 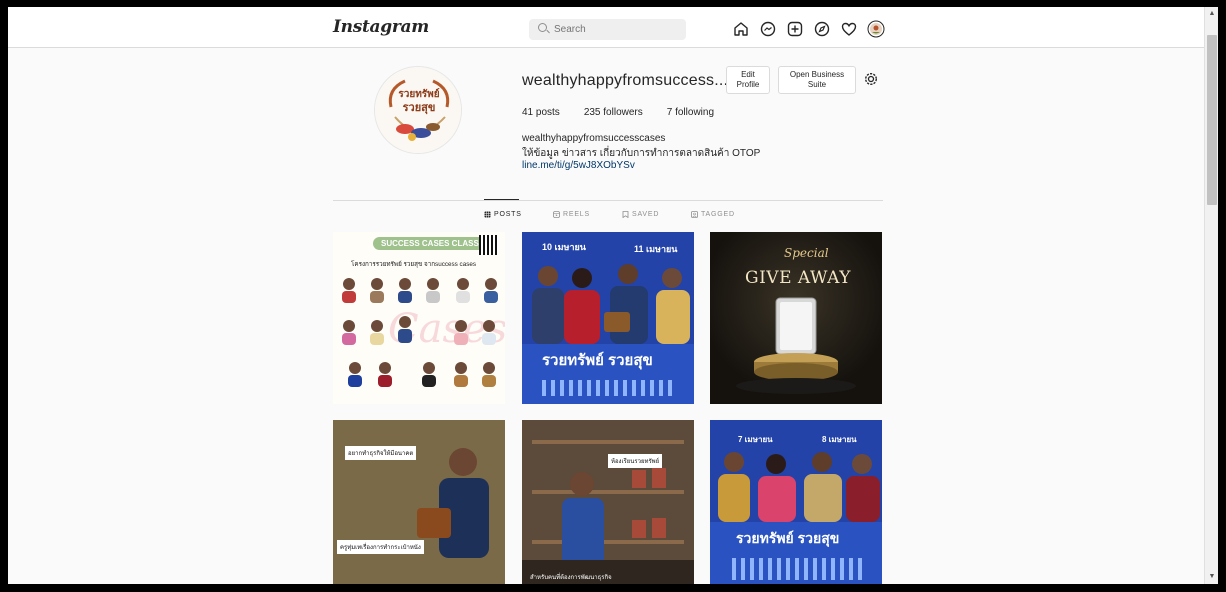 I want to click on new-post-icon, so click(x=795, y=29).